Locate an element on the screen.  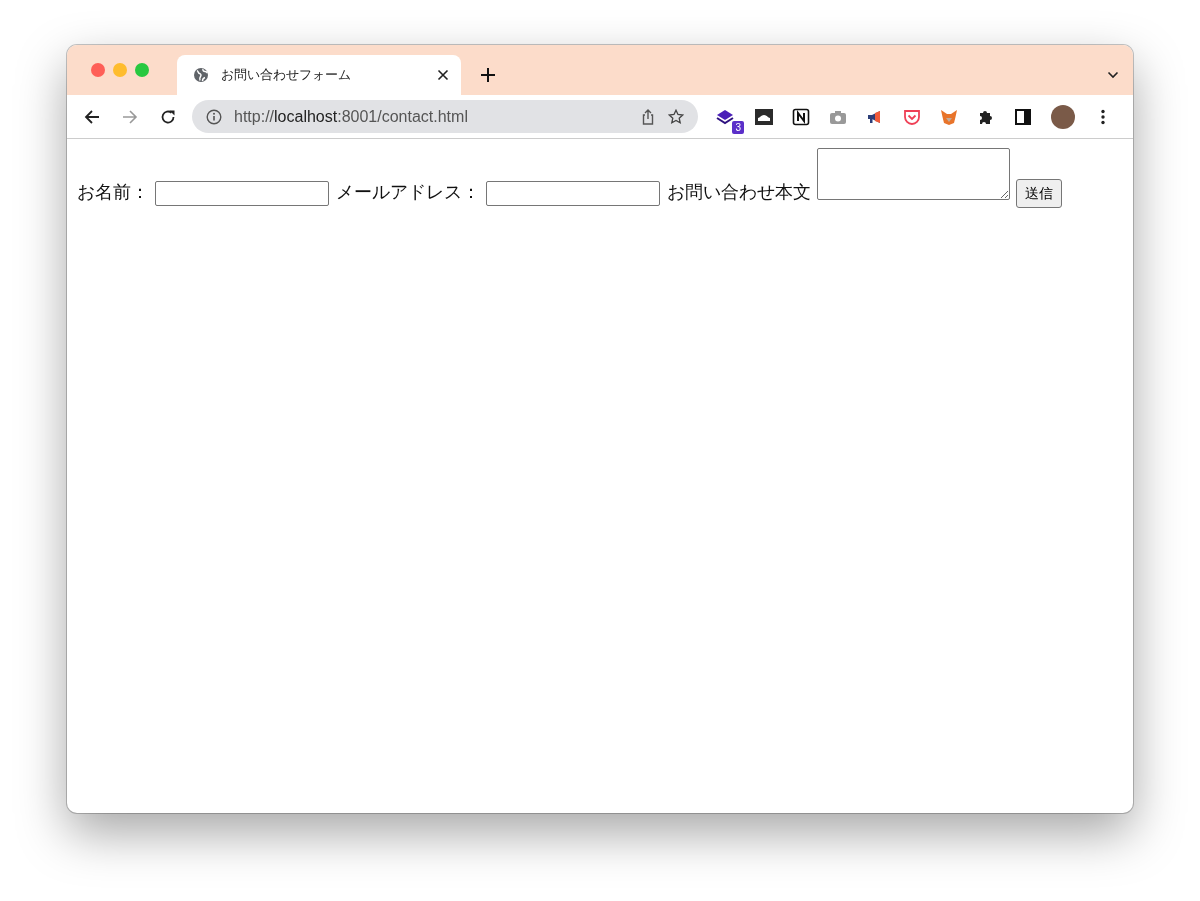
tab-title: お問い合わせフォーム is located at coordinates (286, 75).